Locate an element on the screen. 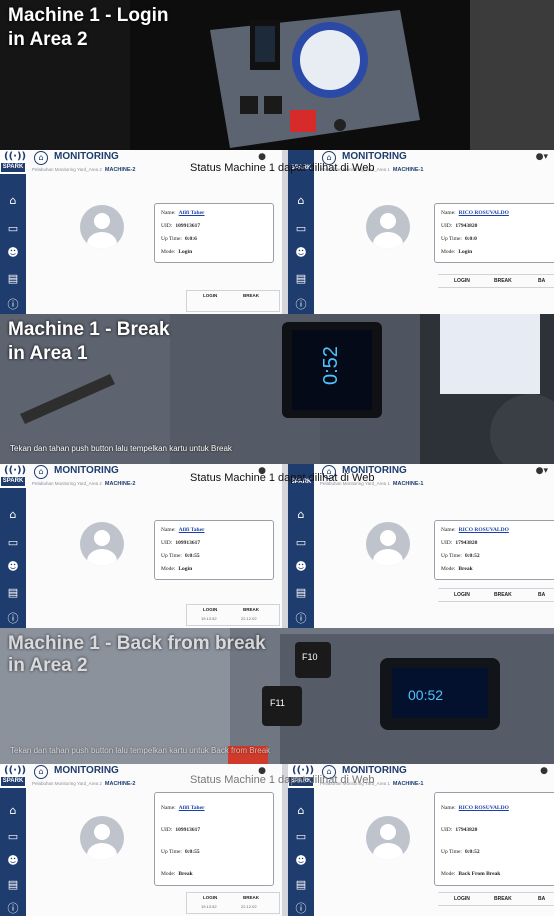 Image resolution: width=554 pixels, height=916 pixels. time-table: LOGIN BREAK 19.13.52 22.12.02 is located at coordinates (233, 615).